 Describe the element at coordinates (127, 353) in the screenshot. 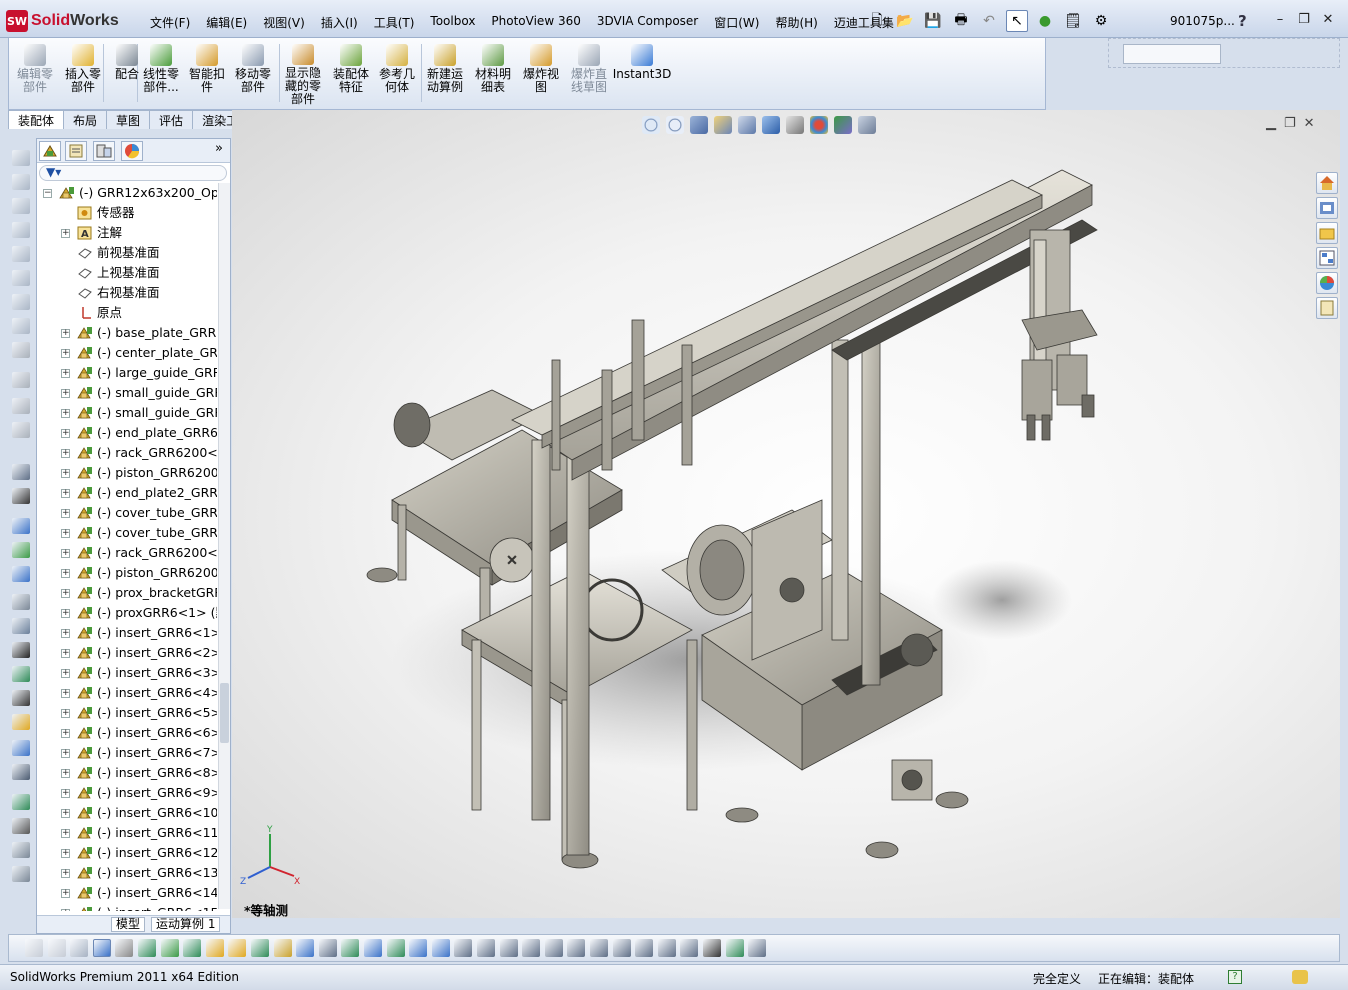

I see `tree-item: + (-) center_plate_GRR` at that location.